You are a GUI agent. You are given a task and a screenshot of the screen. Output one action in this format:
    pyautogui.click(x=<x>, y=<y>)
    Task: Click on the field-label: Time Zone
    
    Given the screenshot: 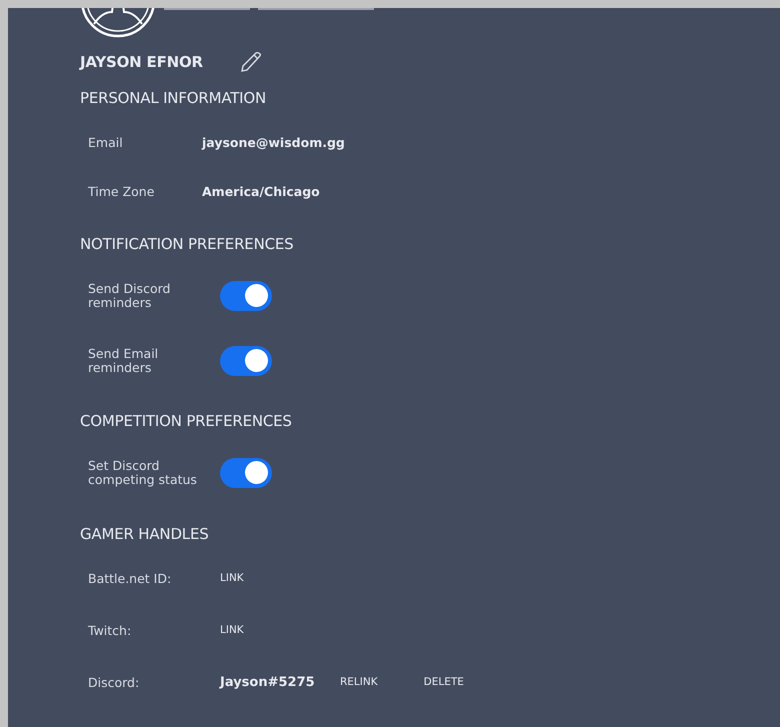 What is the action you would take?
    pyautogui.click(x=122, y=191)
    